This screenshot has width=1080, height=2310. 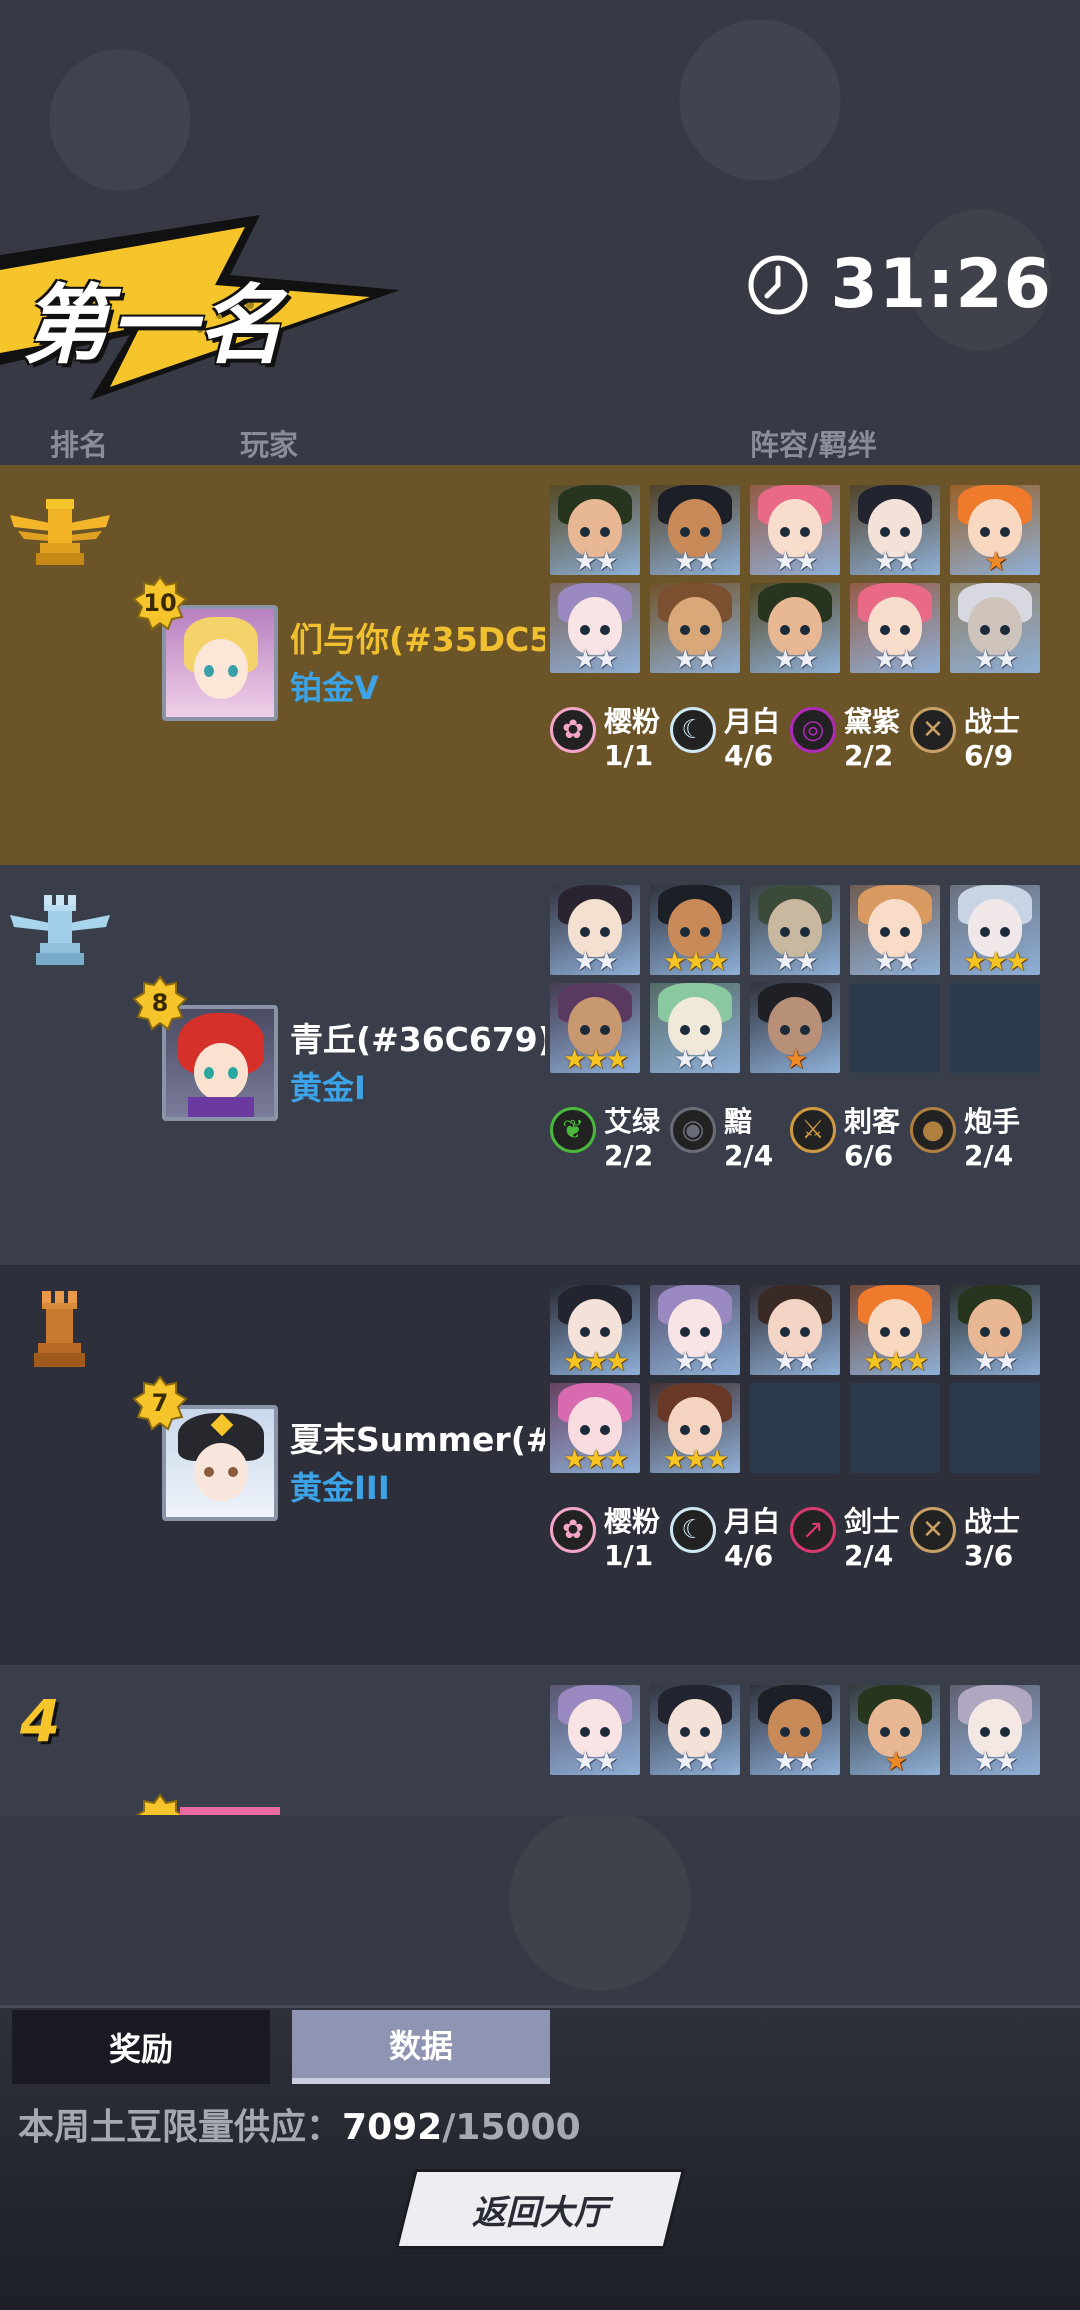 What do you see at coordinates (813, 1530) in the screenshot?
I see `sword-icon: ↗` at bounding box center [813, 1530].